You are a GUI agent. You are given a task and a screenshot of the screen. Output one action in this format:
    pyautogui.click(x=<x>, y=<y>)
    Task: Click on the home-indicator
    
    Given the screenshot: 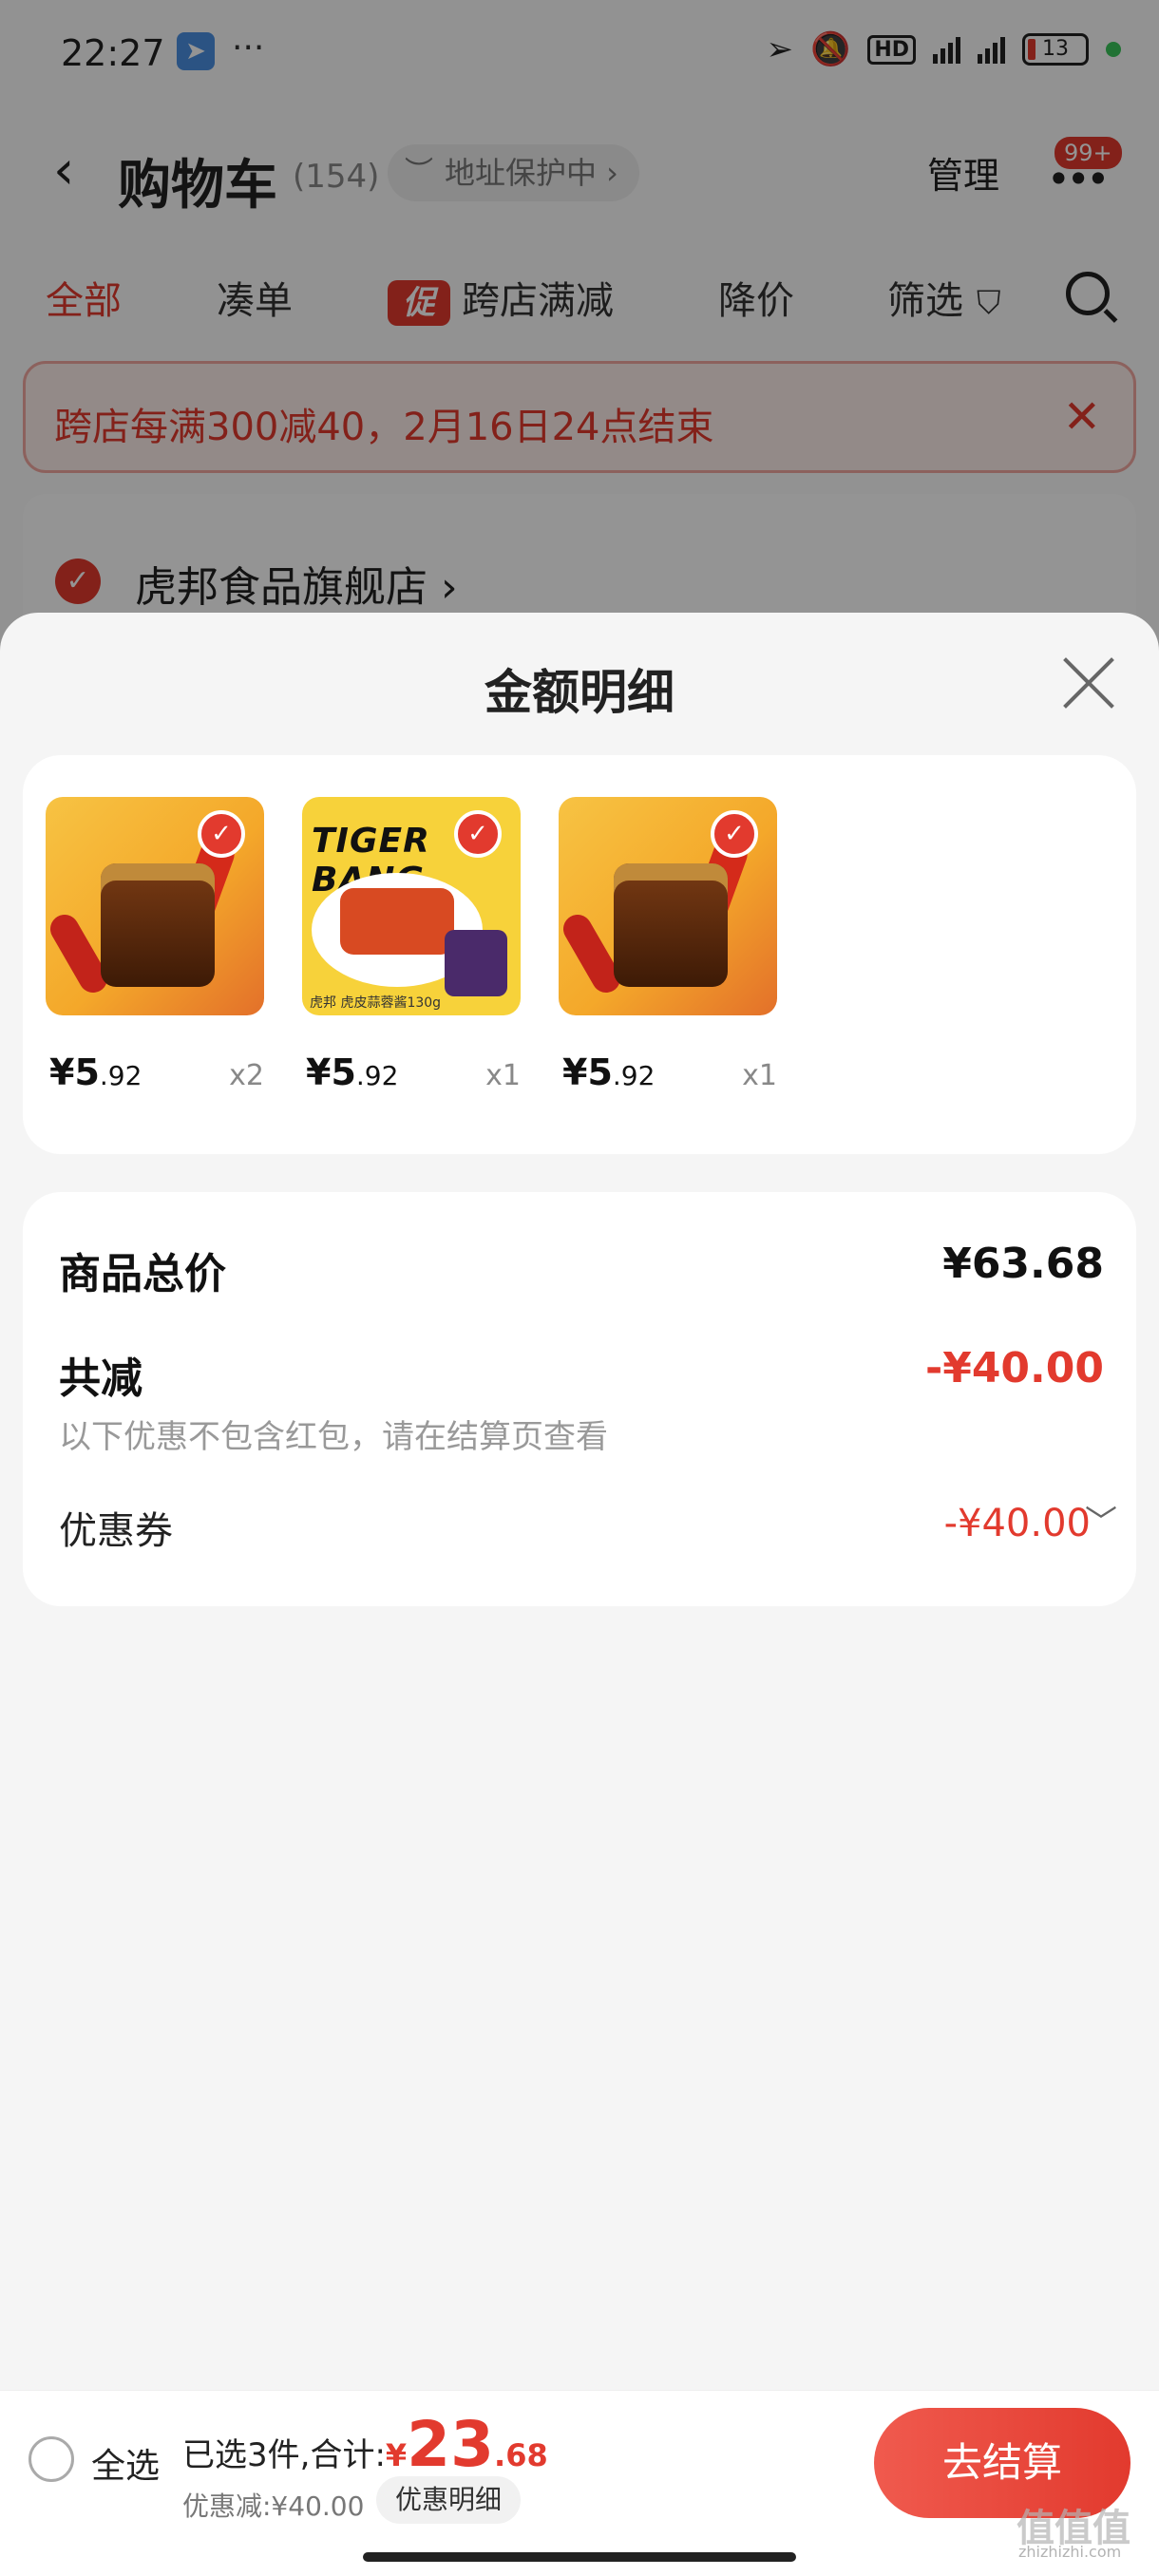 What is the action you would take?
    pyautogui.click(x=579, y=2557)
    